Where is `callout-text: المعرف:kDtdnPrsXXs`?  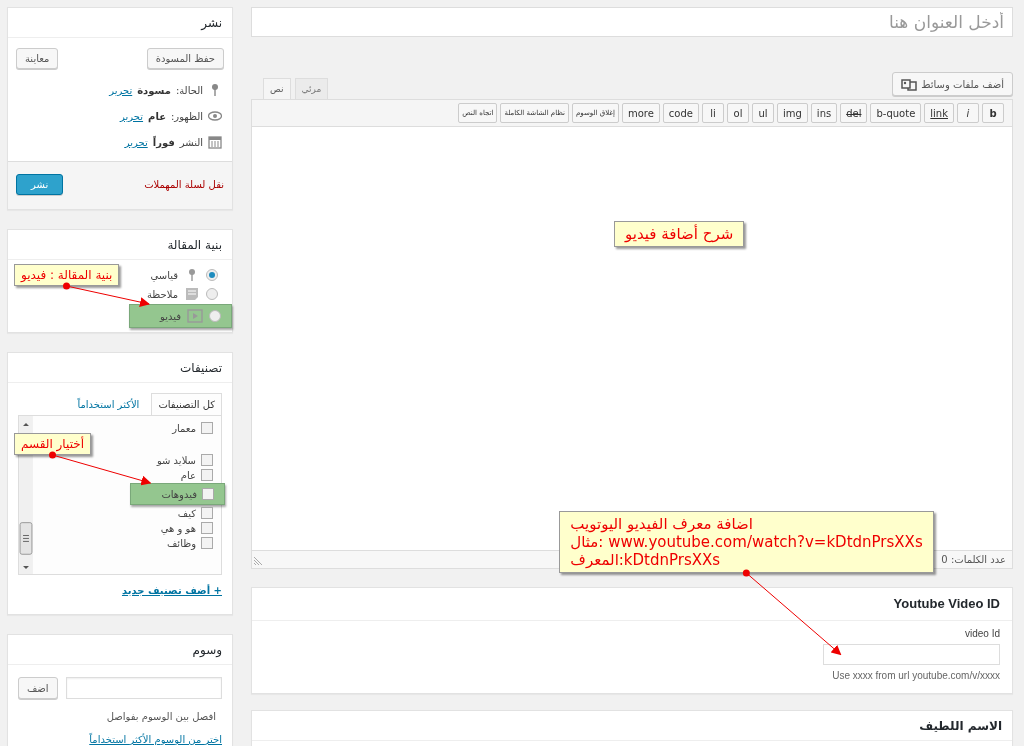
callout-text: المعرف:kDtdnPrsXXs is located at coordinates (646, 560).